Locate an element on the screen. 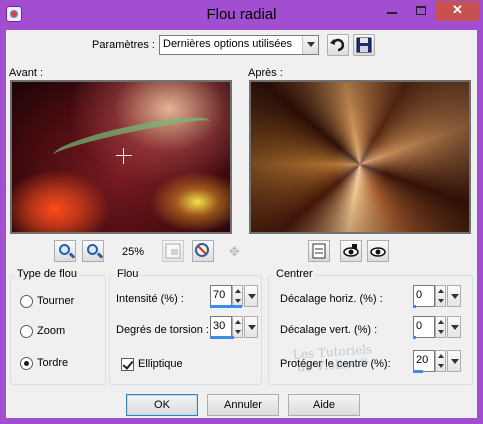 This screenshot has width=483, height=424. protect-center-spinner: 20 is located at coordinates (438, 361).